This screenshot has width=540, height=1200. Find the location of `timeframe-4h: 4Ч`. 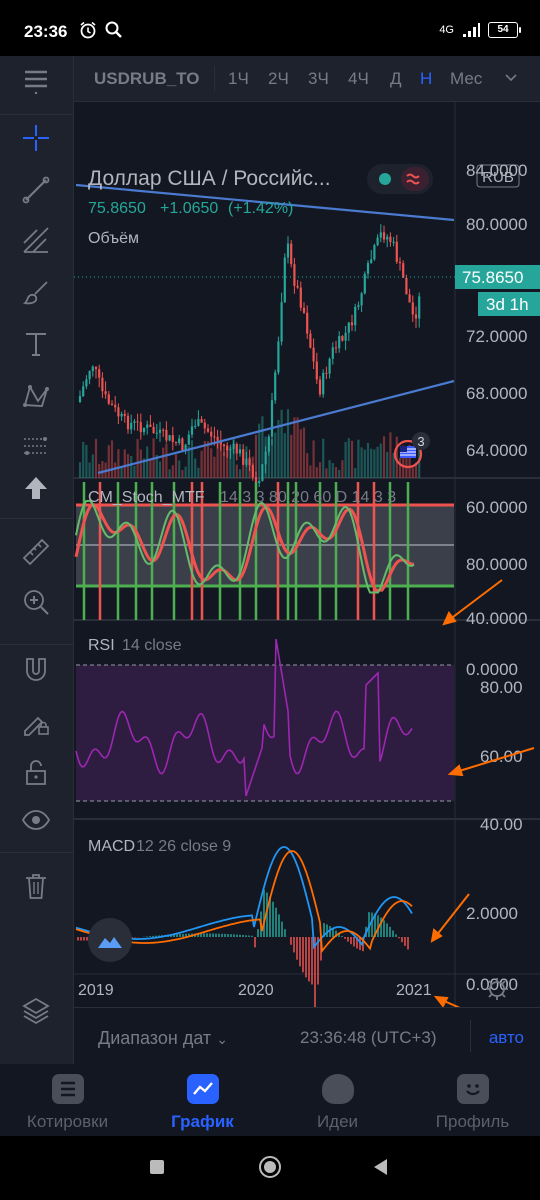

timeframe-4h: 4Ч is located at coordinates (358, 79).